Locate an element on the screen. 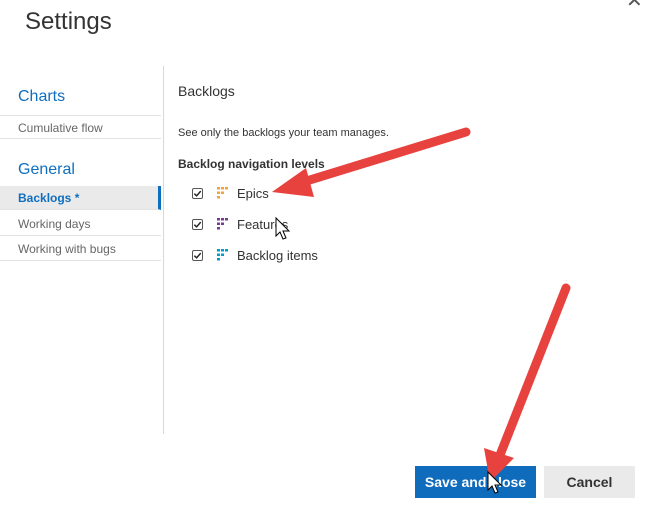  level-label-epics: Epics is located at coordinates (253, 193).